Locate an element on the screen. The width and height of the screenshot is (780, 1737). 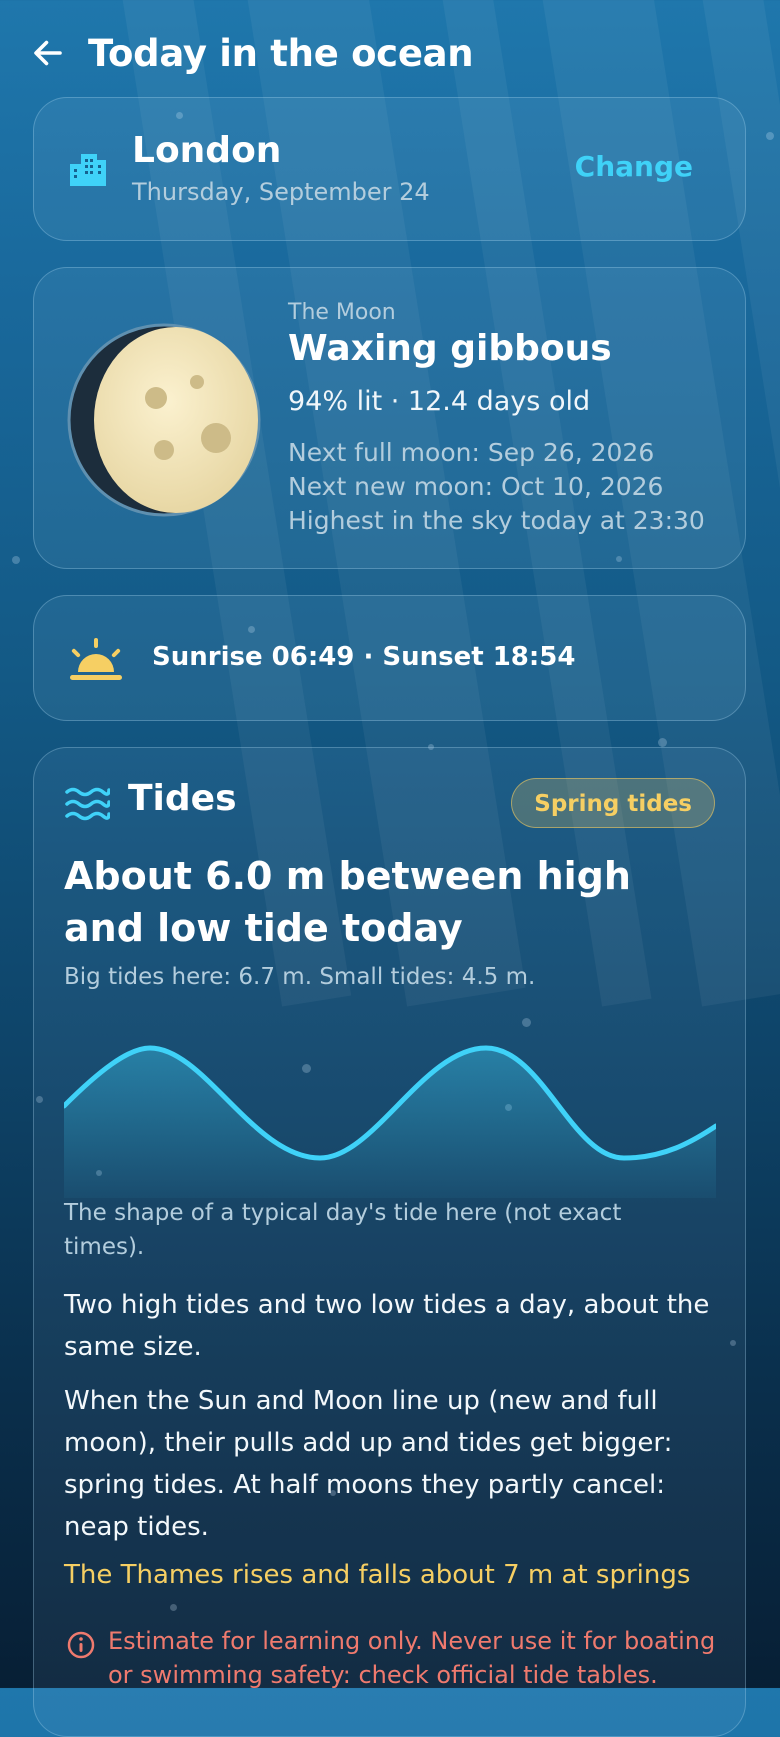
waves-icon is located at coordinates (87, 807).